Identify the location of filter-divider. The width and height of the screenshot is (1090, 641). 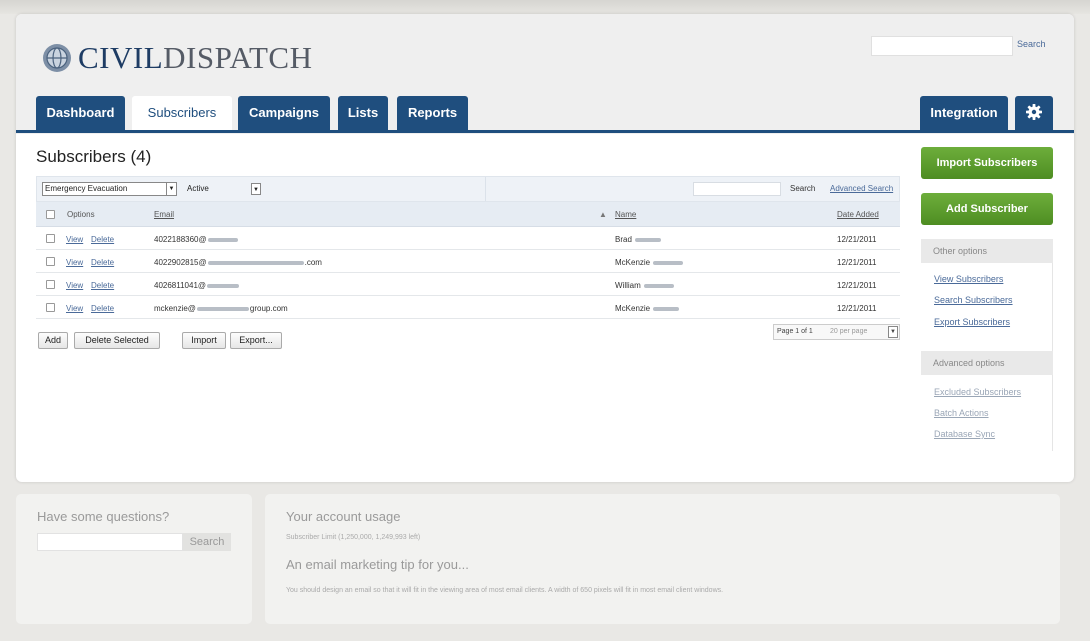
(485, 189).